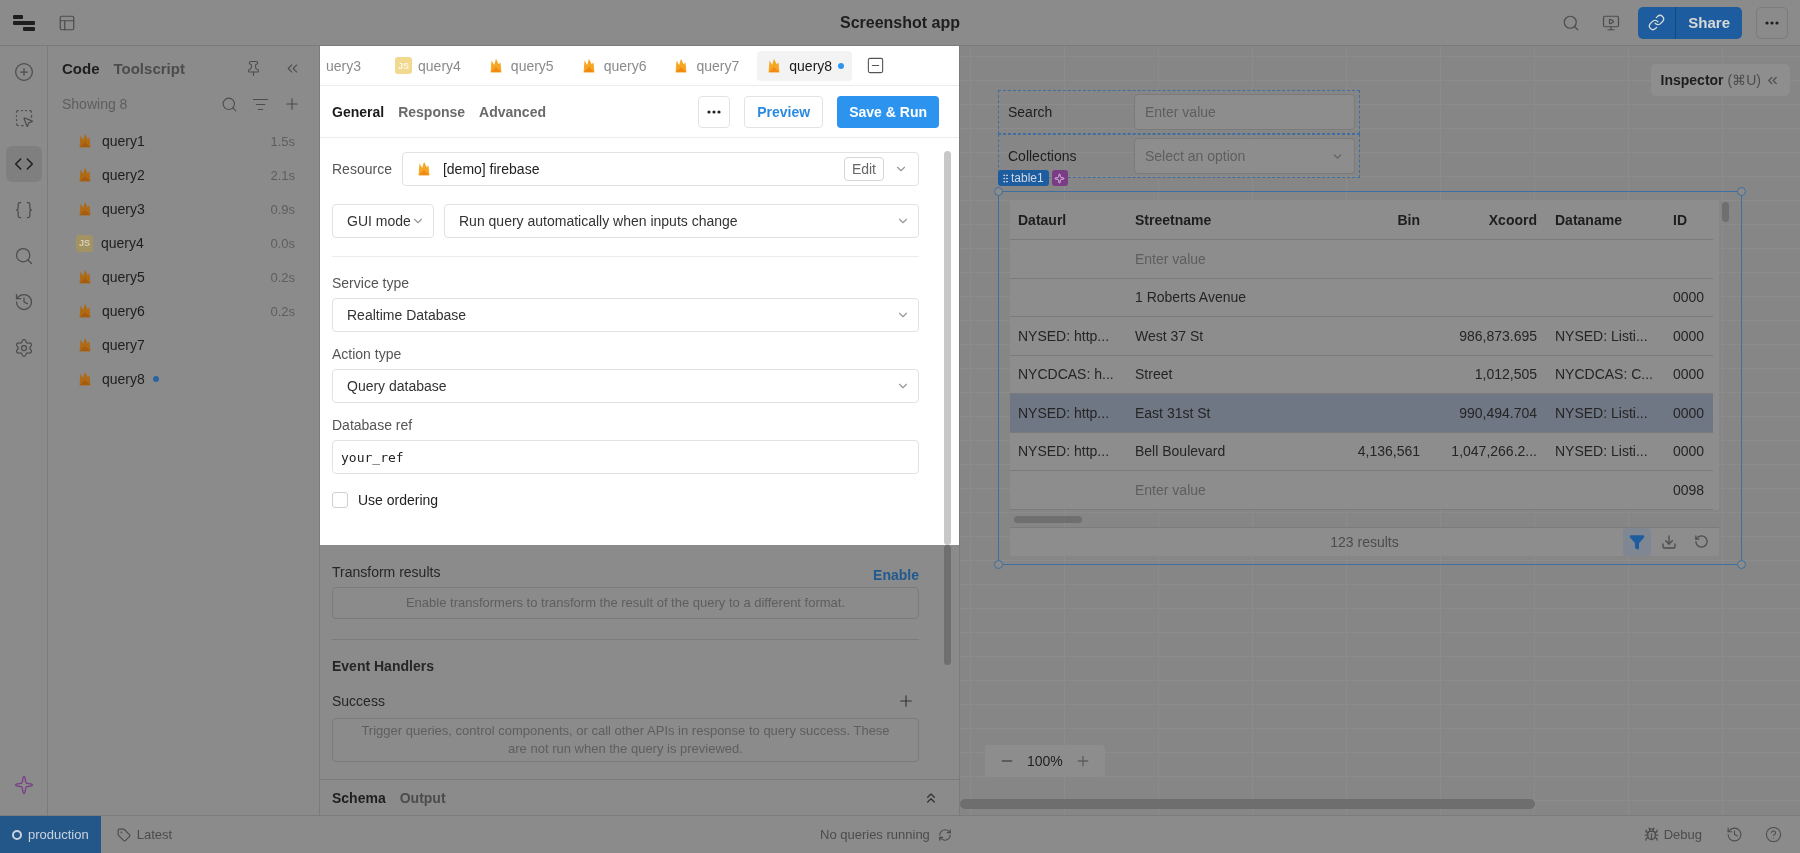 The image size is (1800, 853). What do you see at coordinates (371, 283) in the screenshot?
I see `field-label: Service type` at bounding box center [371, 283].